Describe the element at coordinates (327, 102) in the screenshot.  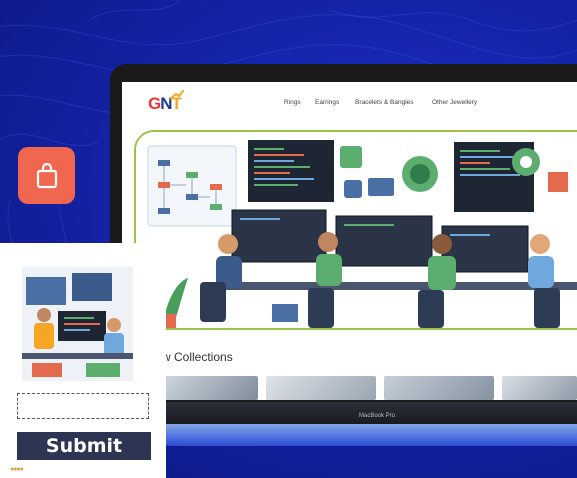
I see `nav-link-earrings: Earrings` at that location.